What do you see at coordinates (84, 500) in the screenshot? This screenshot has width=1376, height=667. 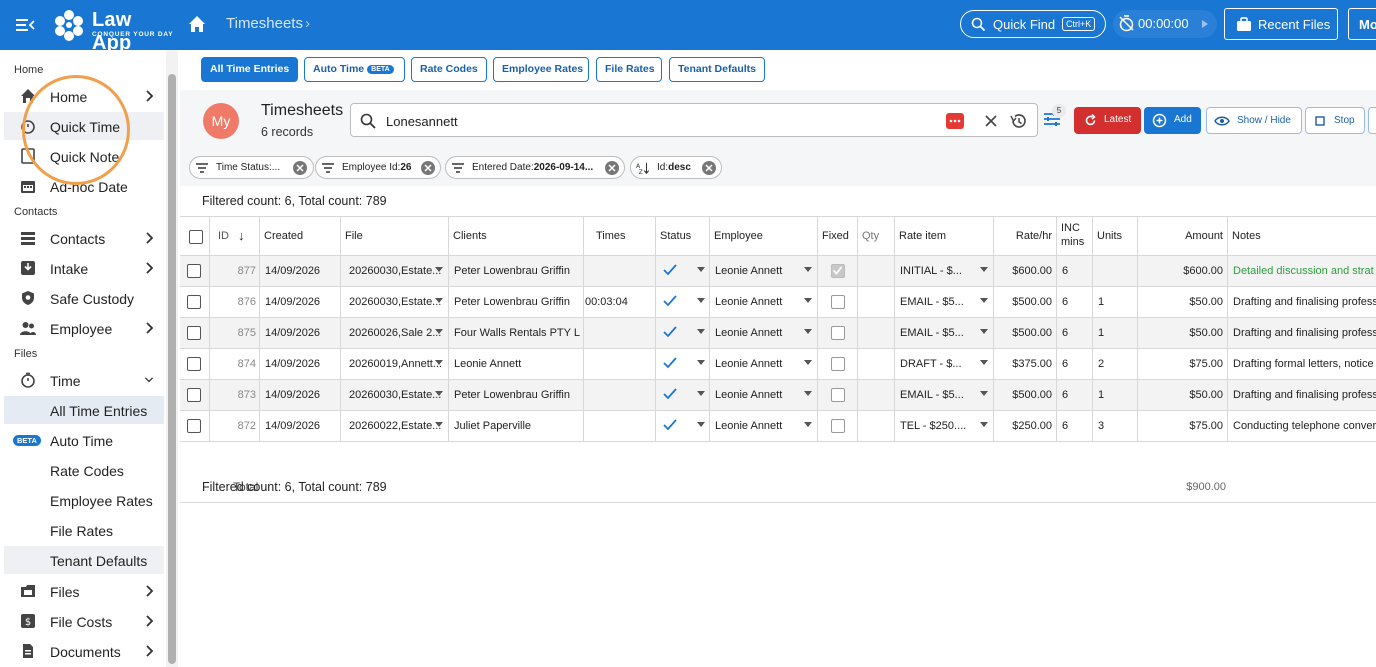 I see `sidebar-item-employee-rates: Employee Rates` at bounding box center [84, 500].